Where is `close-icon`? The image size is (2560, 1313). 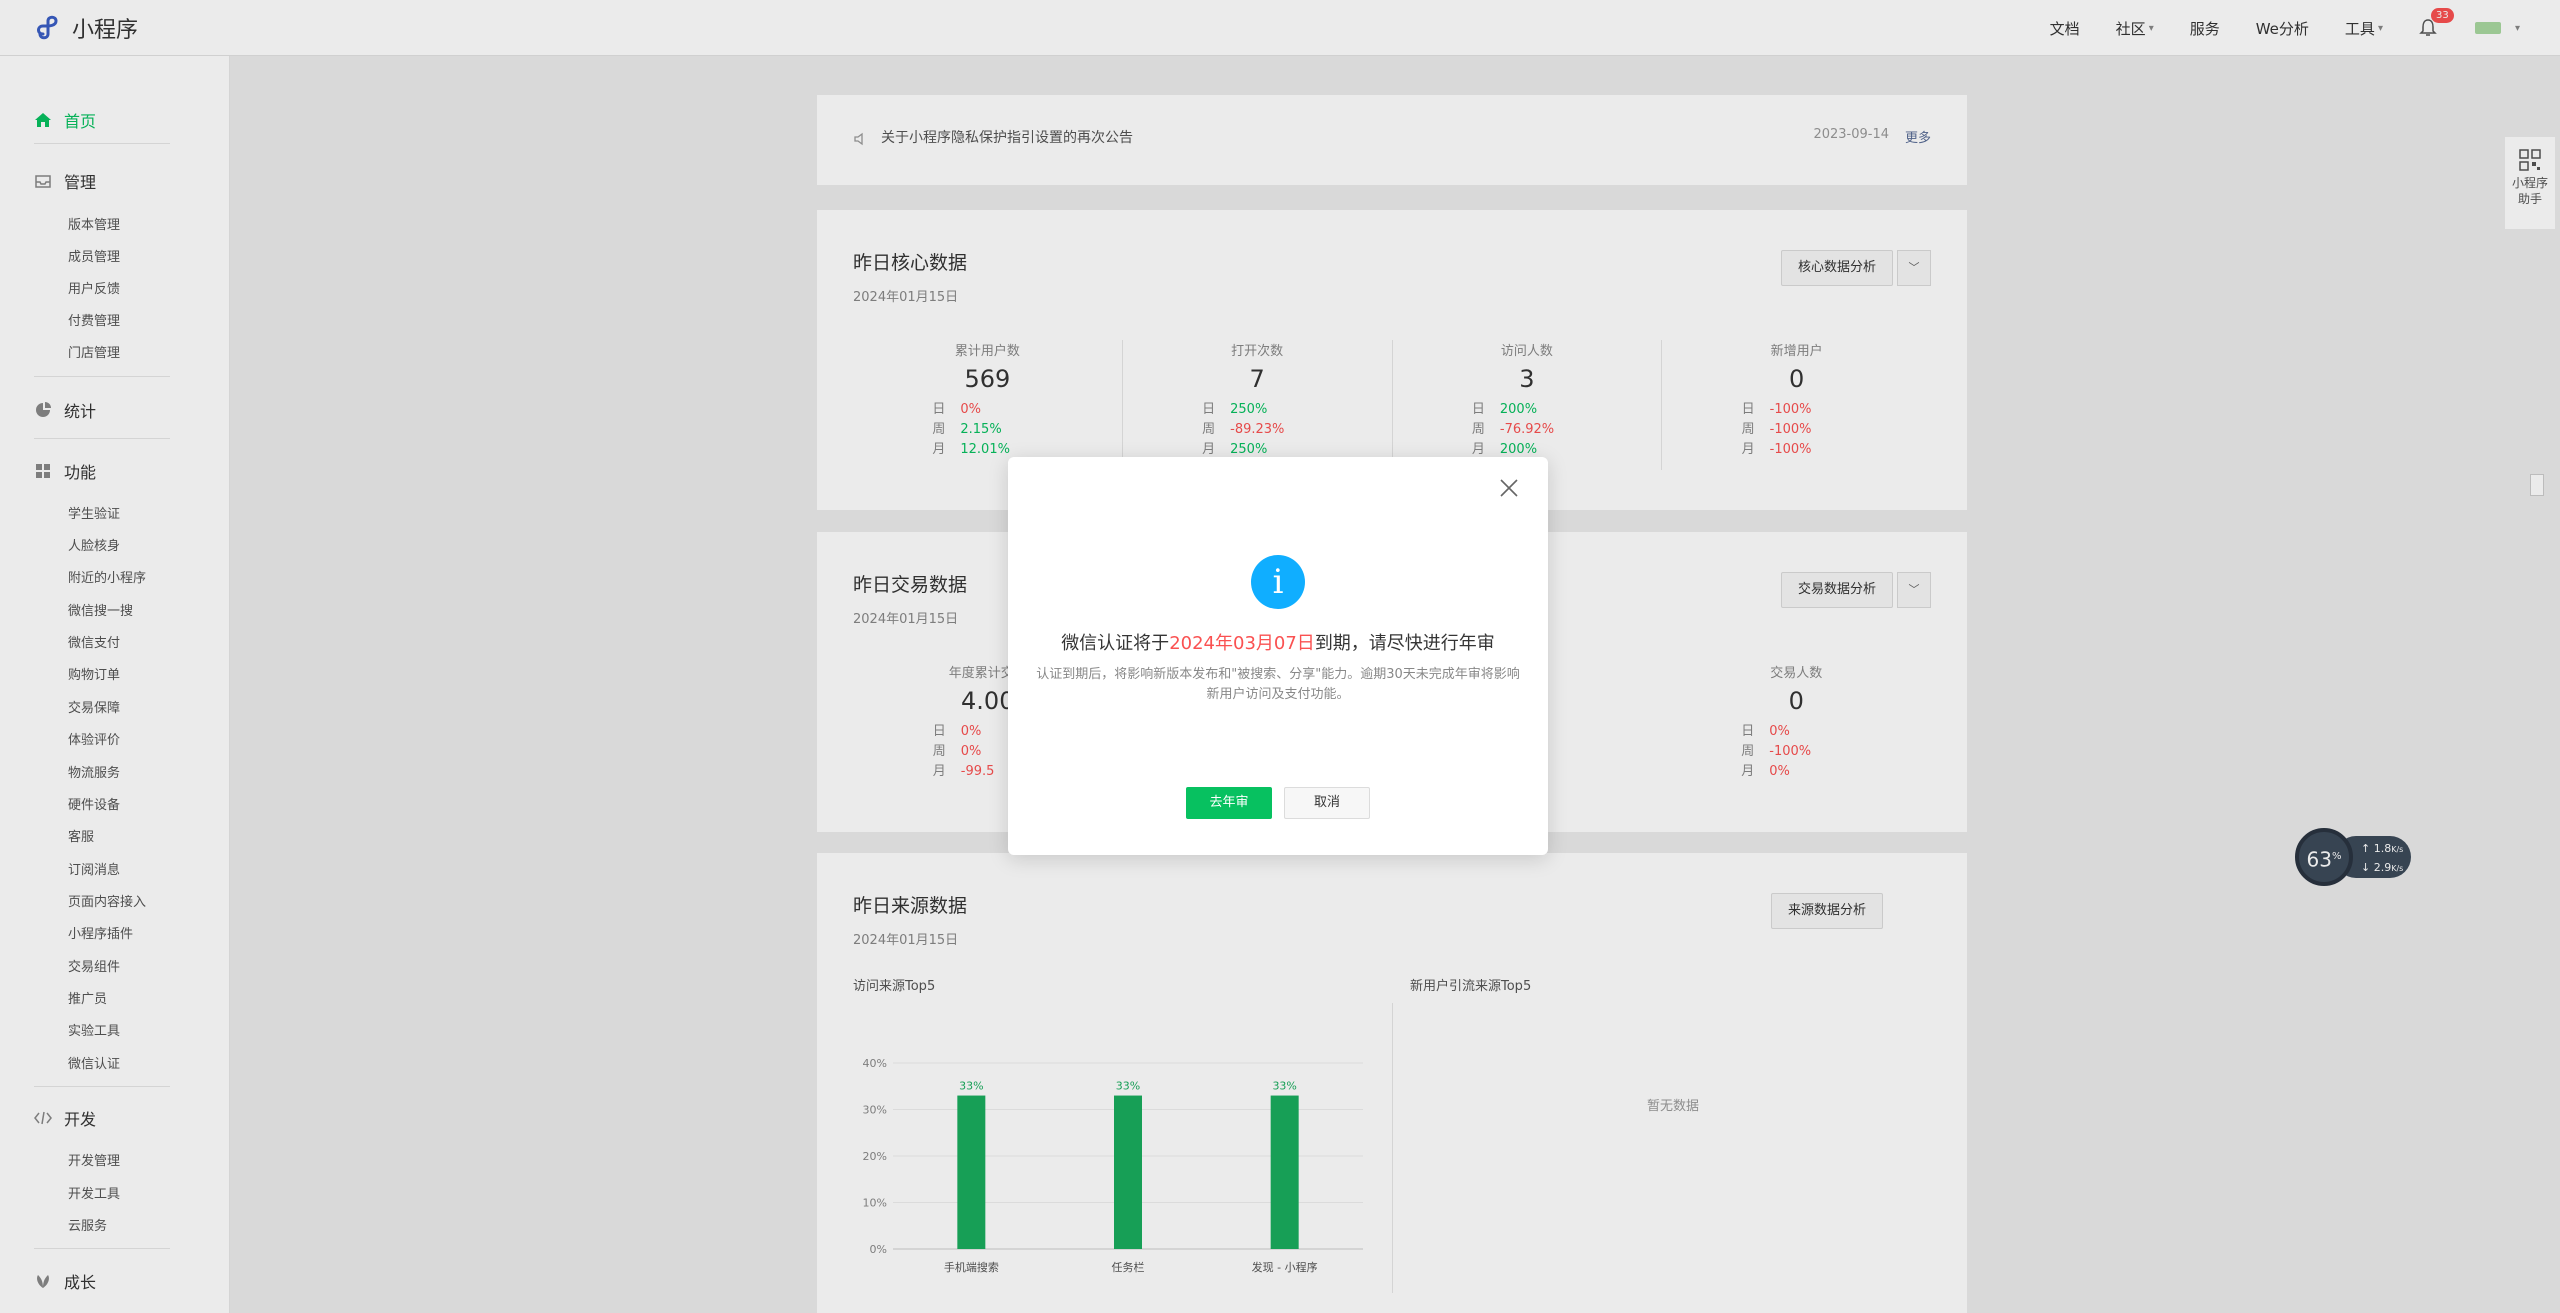
close-icon is located at coordinates (1509, 488).